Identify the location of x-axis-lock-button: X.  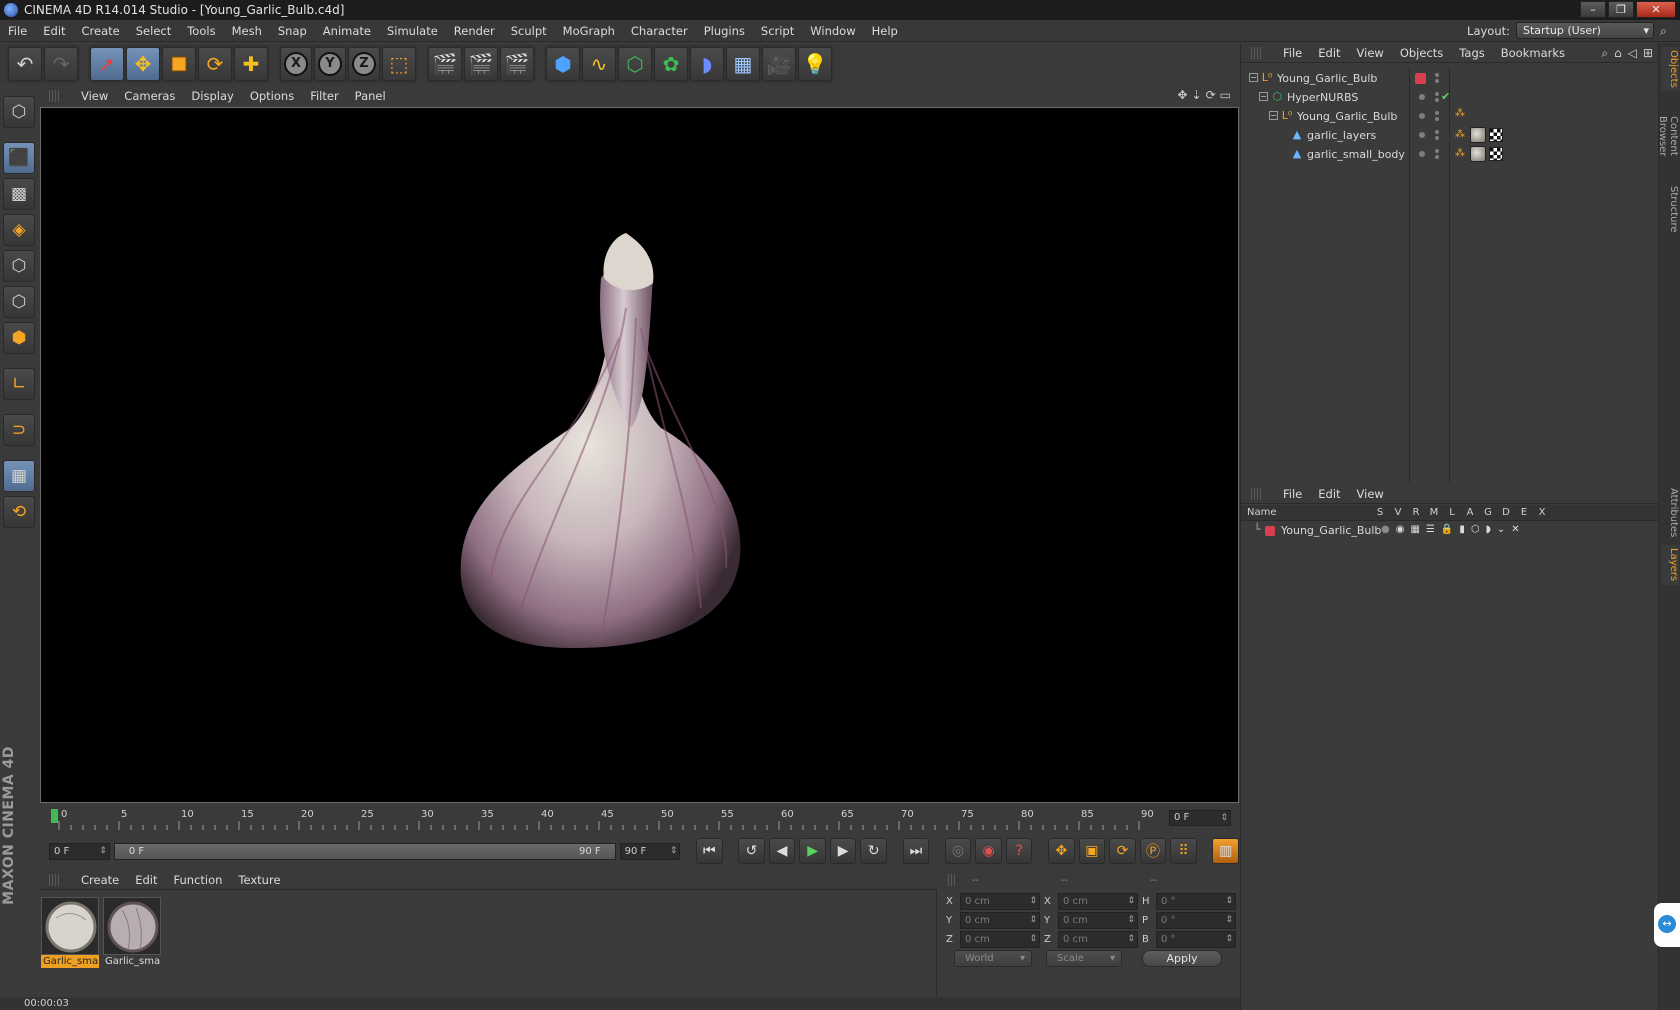
(296, 64).